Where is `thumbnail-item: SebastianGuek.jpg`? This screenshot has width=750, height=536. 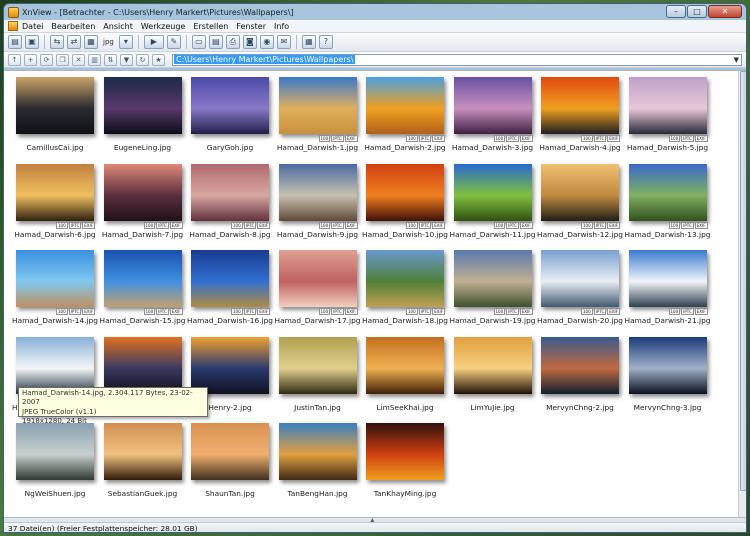 thumbnail-item: SebastianGuek.jpg is located at coordinates (142, 464).